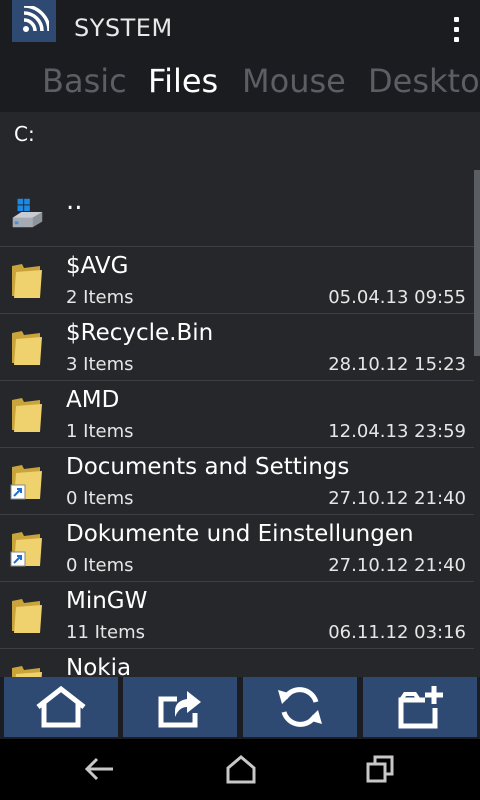 This screenshot has height=800, width=480. What do you see at coordinates (397, 632) in the screenshot?
I see `modified-date: 06.11.12 03:16` at bounding box center [397, 632].